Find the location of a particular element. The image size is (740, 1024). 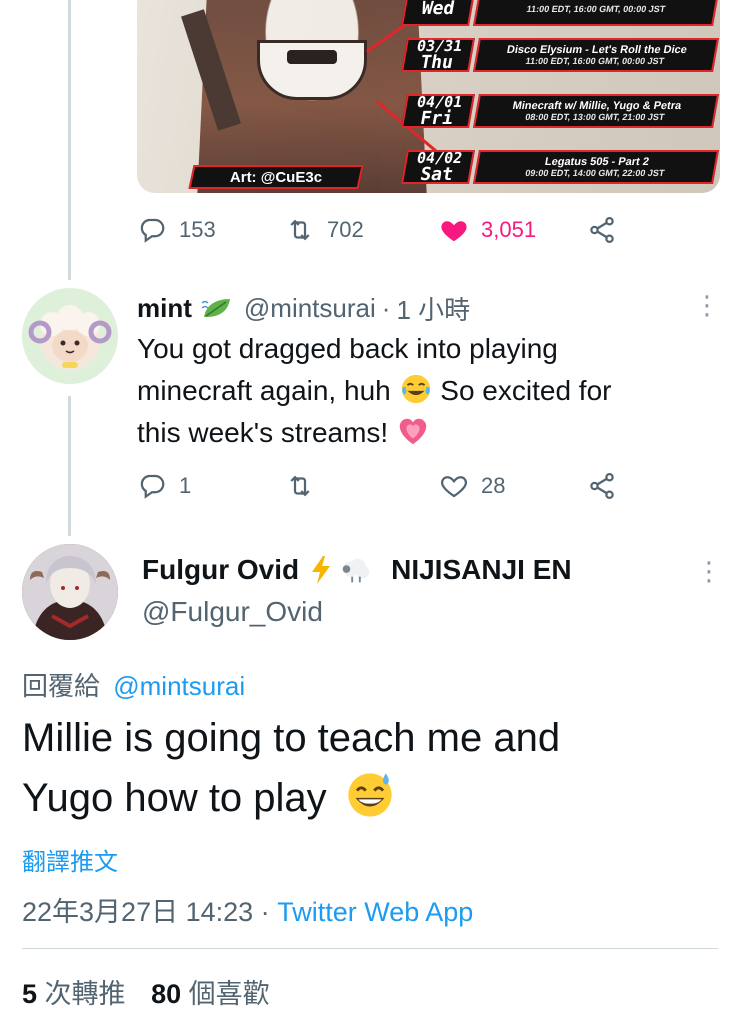

replying-prefix: 回覆給 is located at coordinates (61, 686).